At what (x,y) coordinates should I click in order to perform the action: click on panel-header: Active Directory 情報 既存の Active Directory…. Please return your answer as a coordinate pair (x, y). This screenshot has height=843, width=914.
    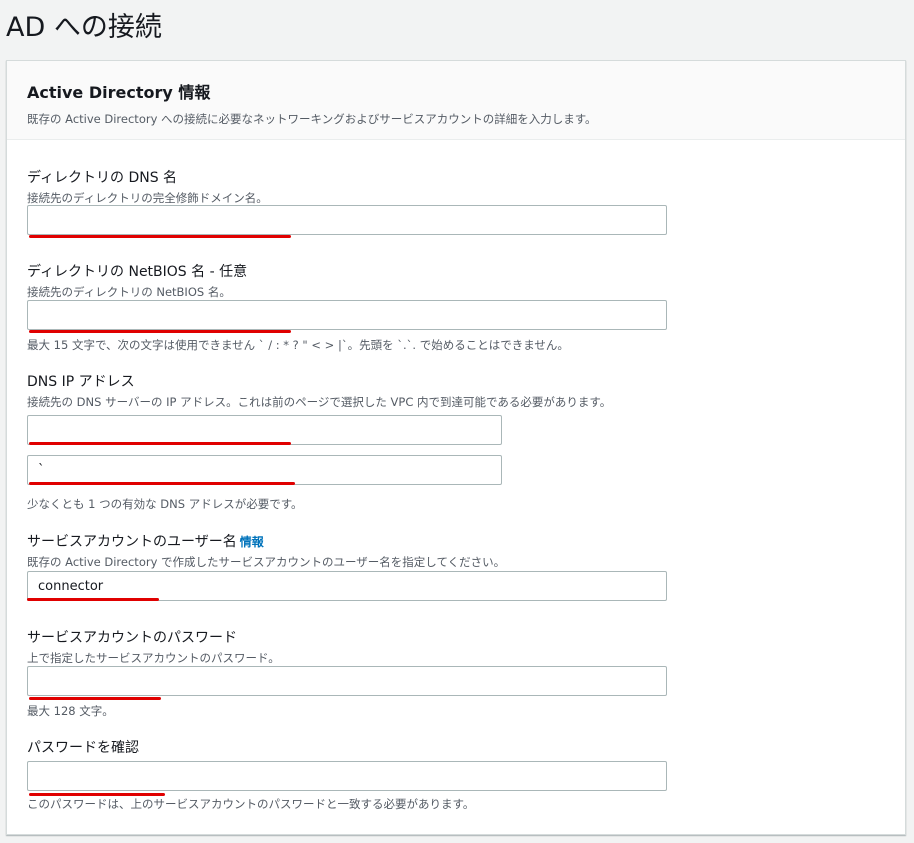
    Looking at the image, I should click on (456, 100).